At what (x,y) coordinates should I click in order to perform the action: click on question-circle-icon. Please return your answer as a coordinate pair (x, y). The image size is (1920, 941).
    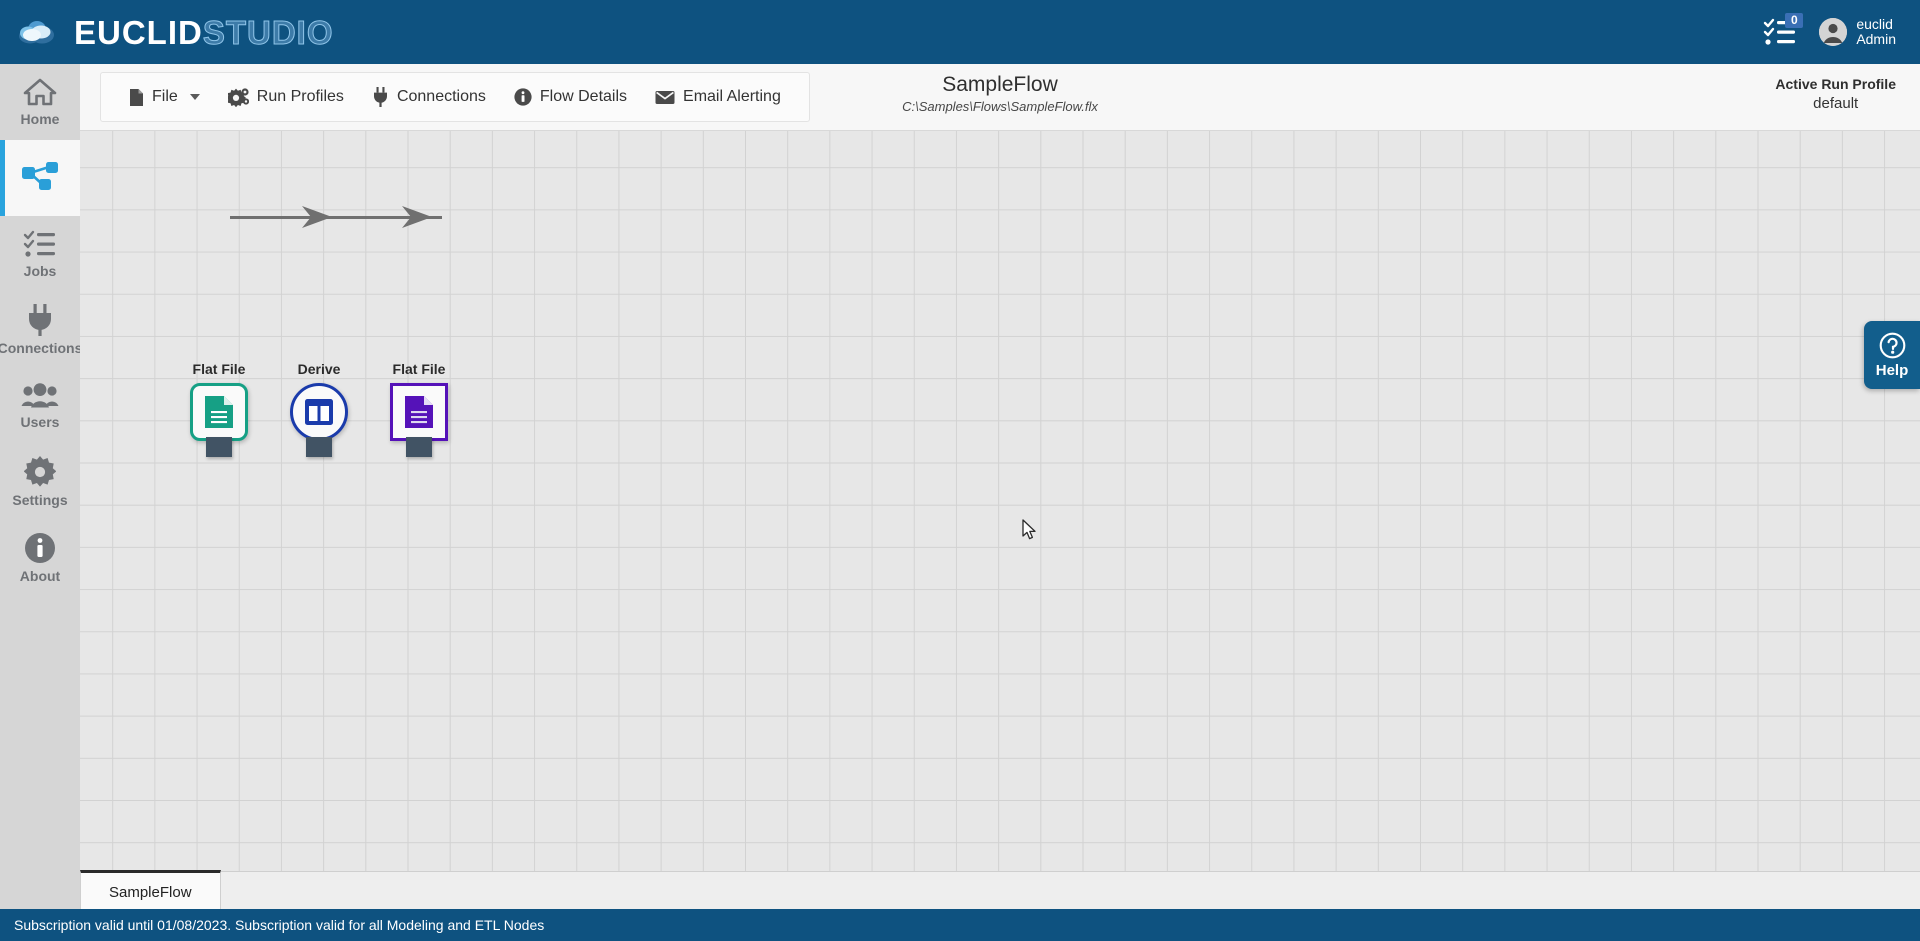
    Looking at the image, I should click on (1892, 345).